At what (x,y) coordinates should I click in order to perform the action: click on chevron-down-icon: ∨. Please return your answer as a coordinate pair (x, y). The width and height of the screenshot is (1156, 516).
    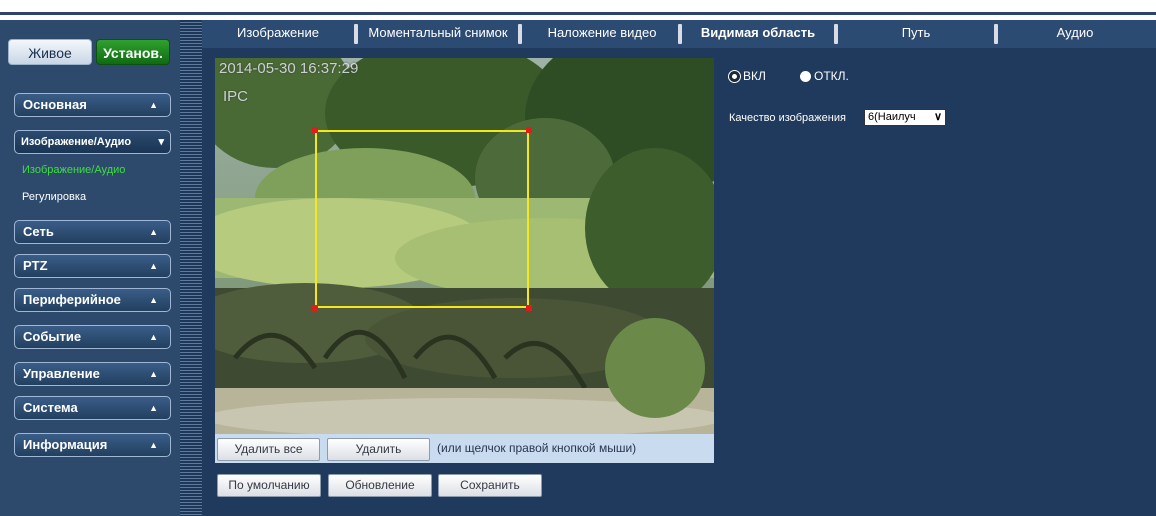
    Looking at the image, I should click on (937, 117).